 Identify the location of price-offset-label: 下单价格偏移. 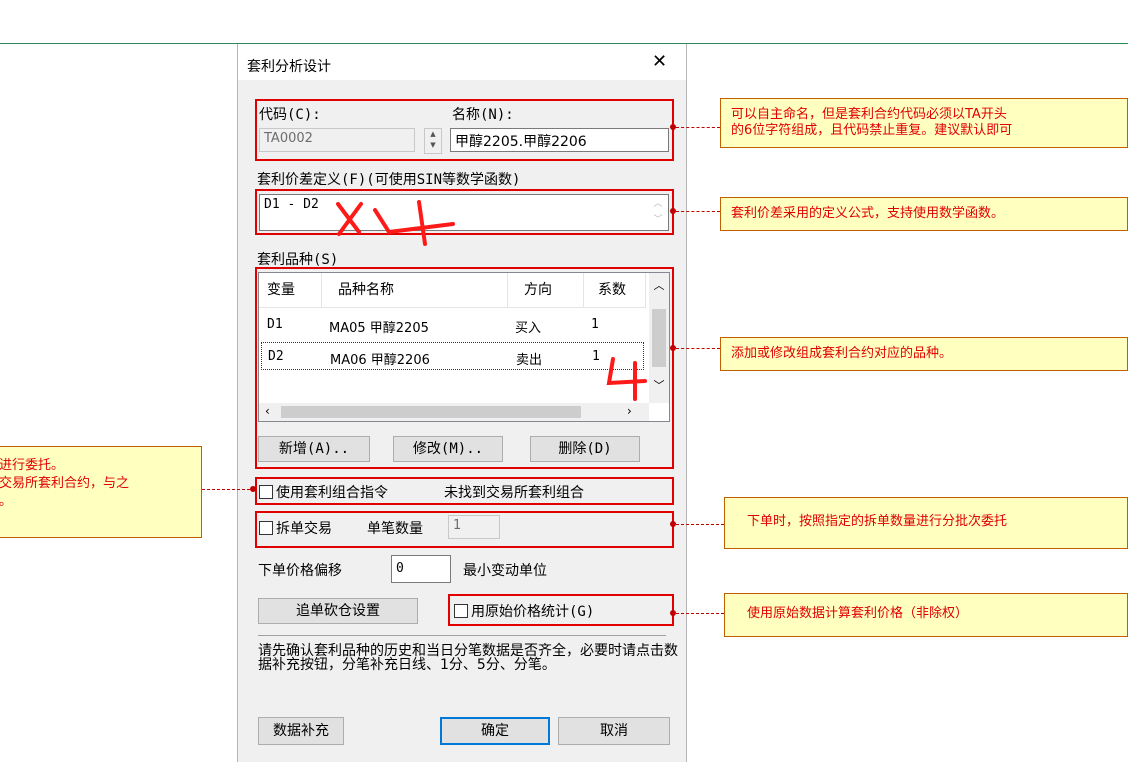
(300, 571).